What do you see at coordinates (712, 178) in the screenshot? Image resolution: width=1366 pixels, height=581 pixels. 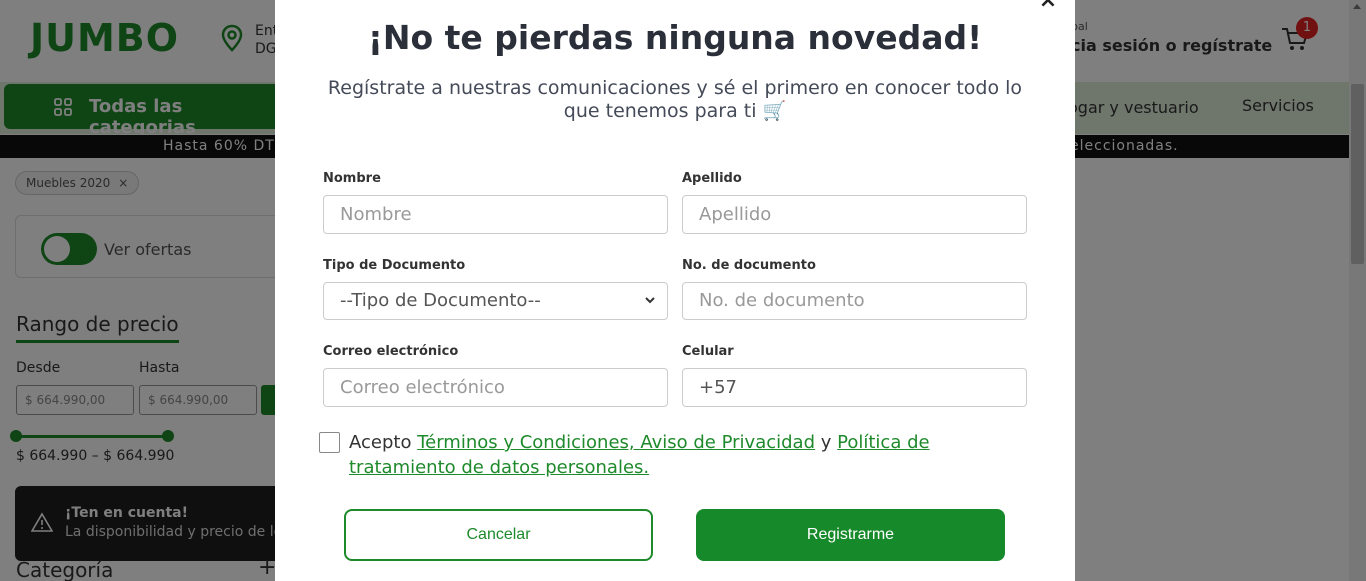 I see `apellido-label: Apellido` at bounding box center [712, 178].